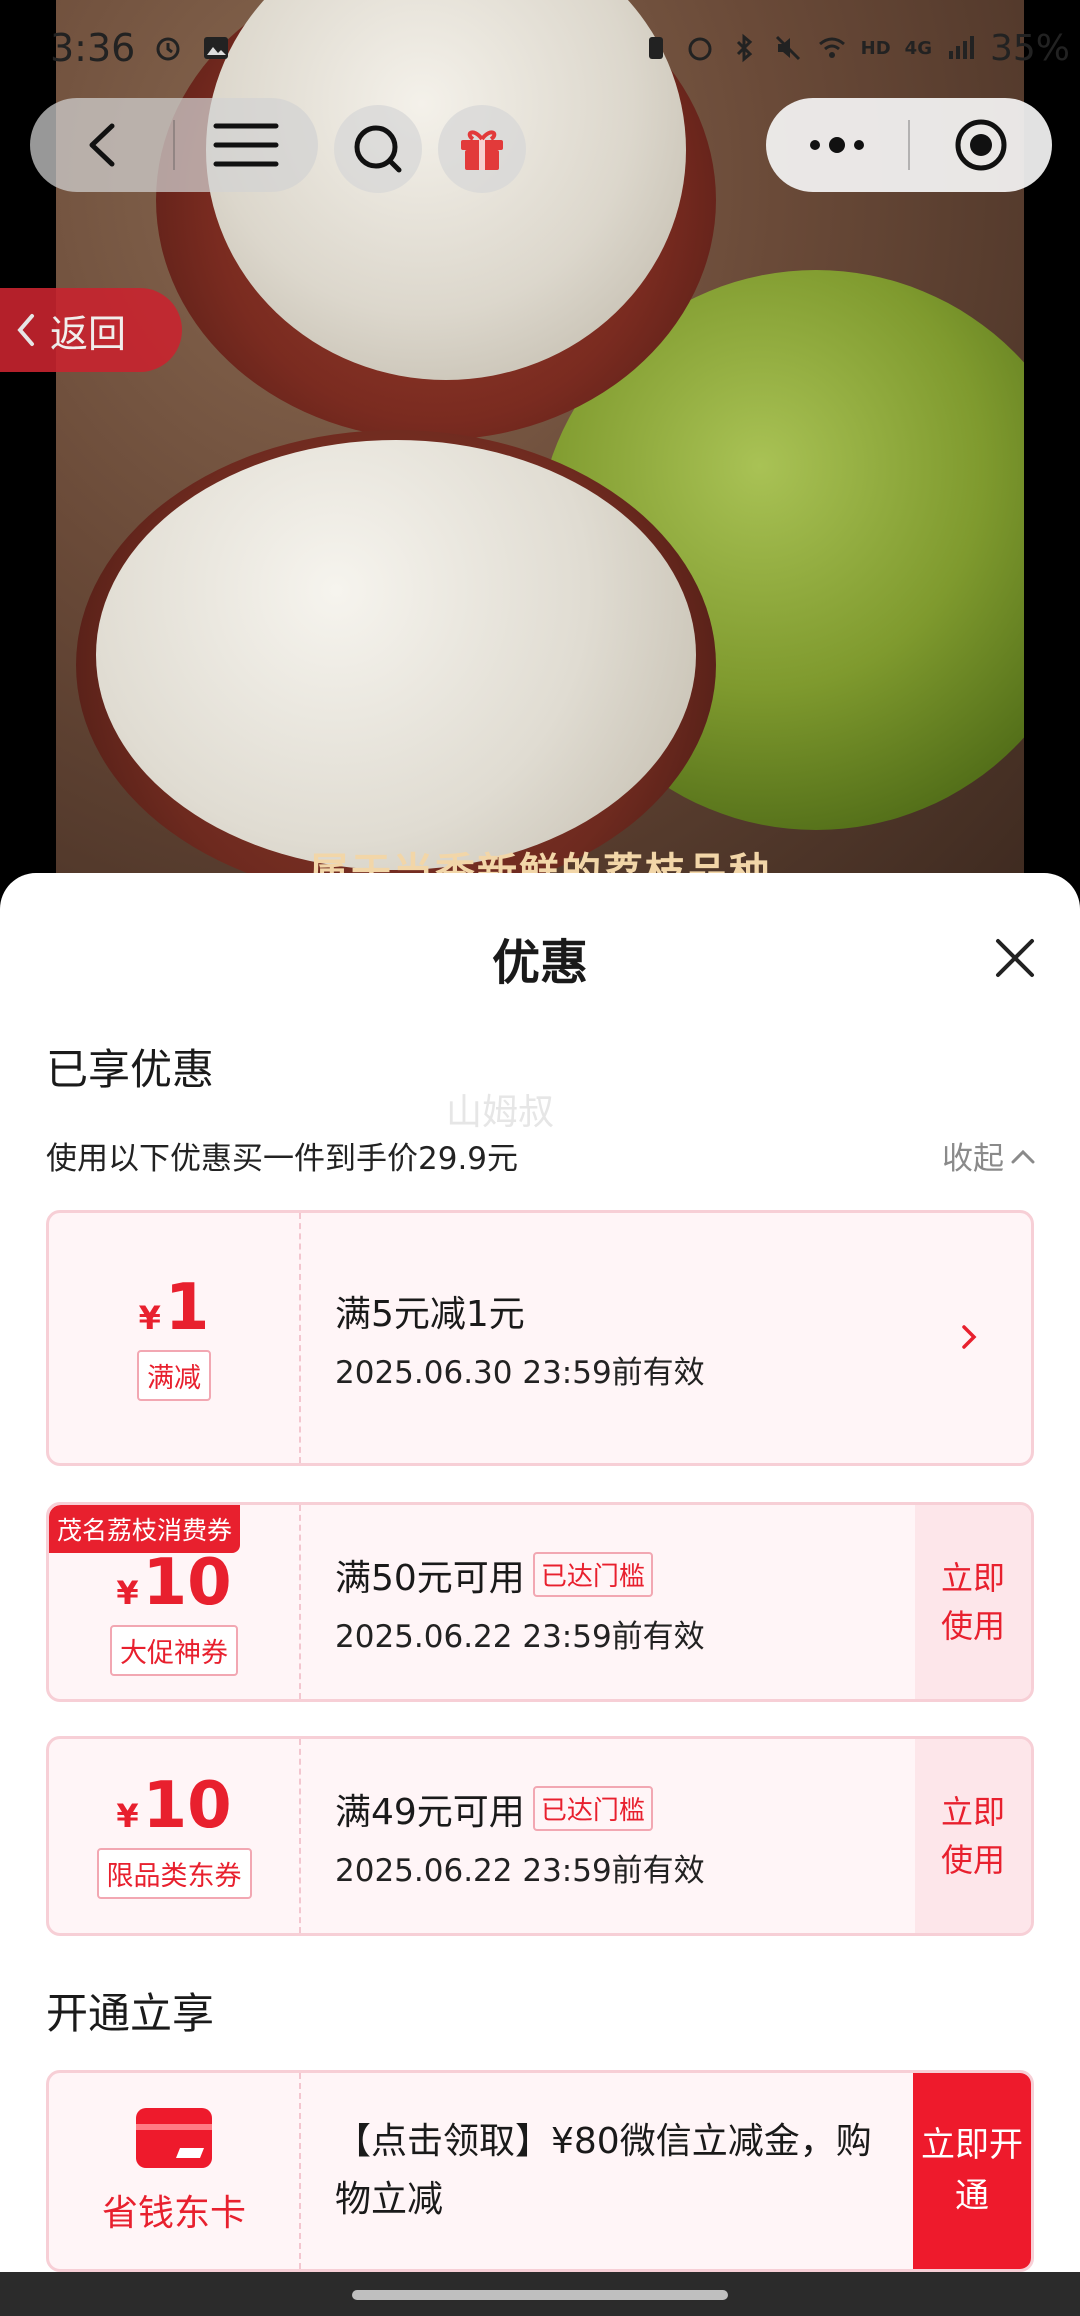  Describe the element at coordinates (744, 48) in the screenshot. I see `bluetooth-icon` at that location.